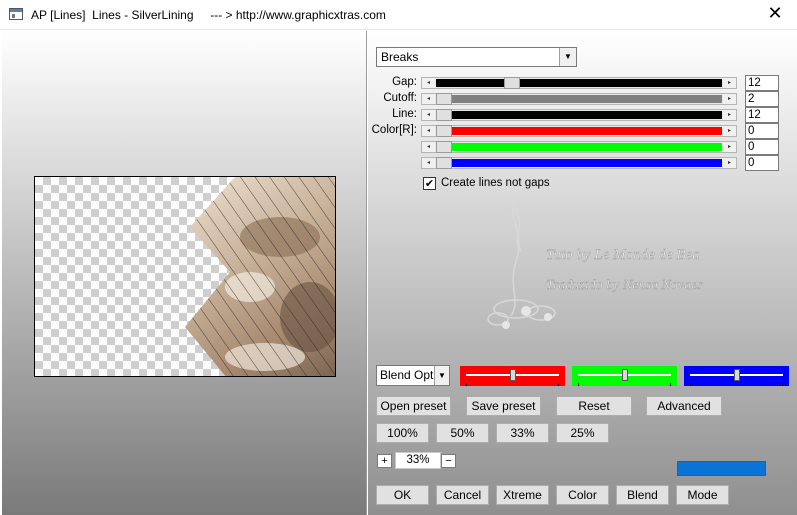  I want to click on color-preview-bar, so click(721, 468).